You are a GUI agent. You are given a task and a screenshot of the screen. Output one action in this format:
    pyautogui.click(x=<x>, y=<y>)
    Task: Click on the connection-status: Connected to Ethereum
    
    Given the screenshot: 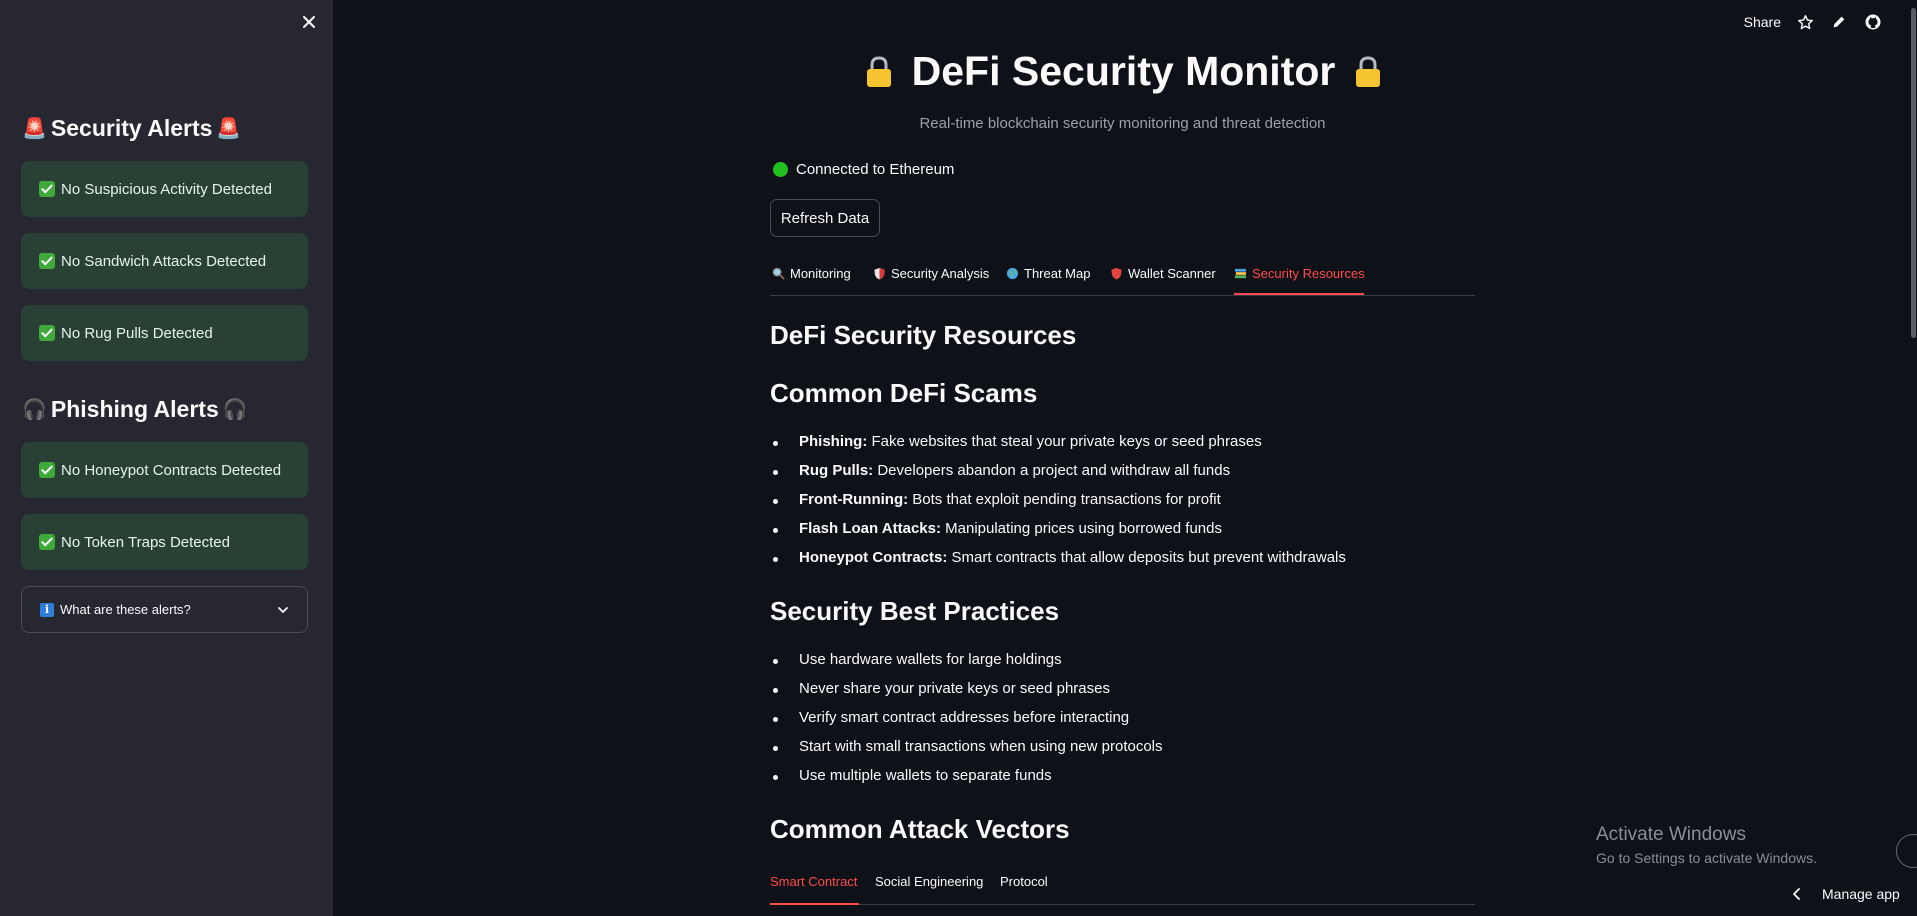 What is the action you would take?
    pyautogui.click(x=863, y=169)
    